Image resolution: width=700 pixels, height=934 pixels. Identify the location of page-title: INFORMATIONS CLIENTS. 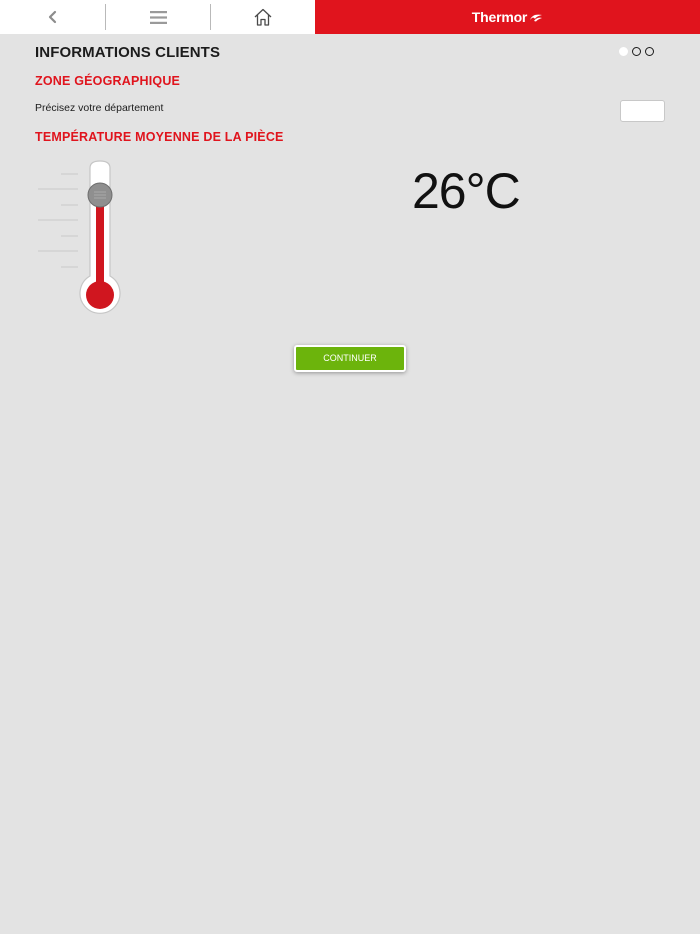
(128, 52).